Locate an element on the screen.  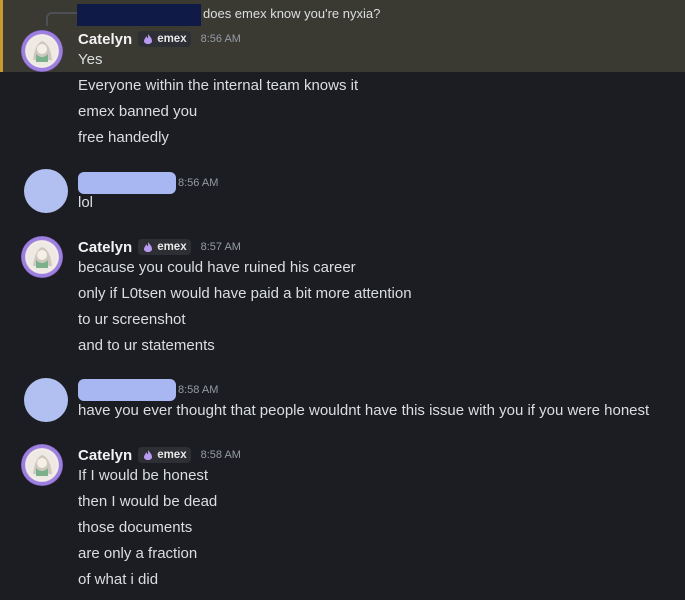
message-text: to ur screenshot is located at coordinates (132, 319).